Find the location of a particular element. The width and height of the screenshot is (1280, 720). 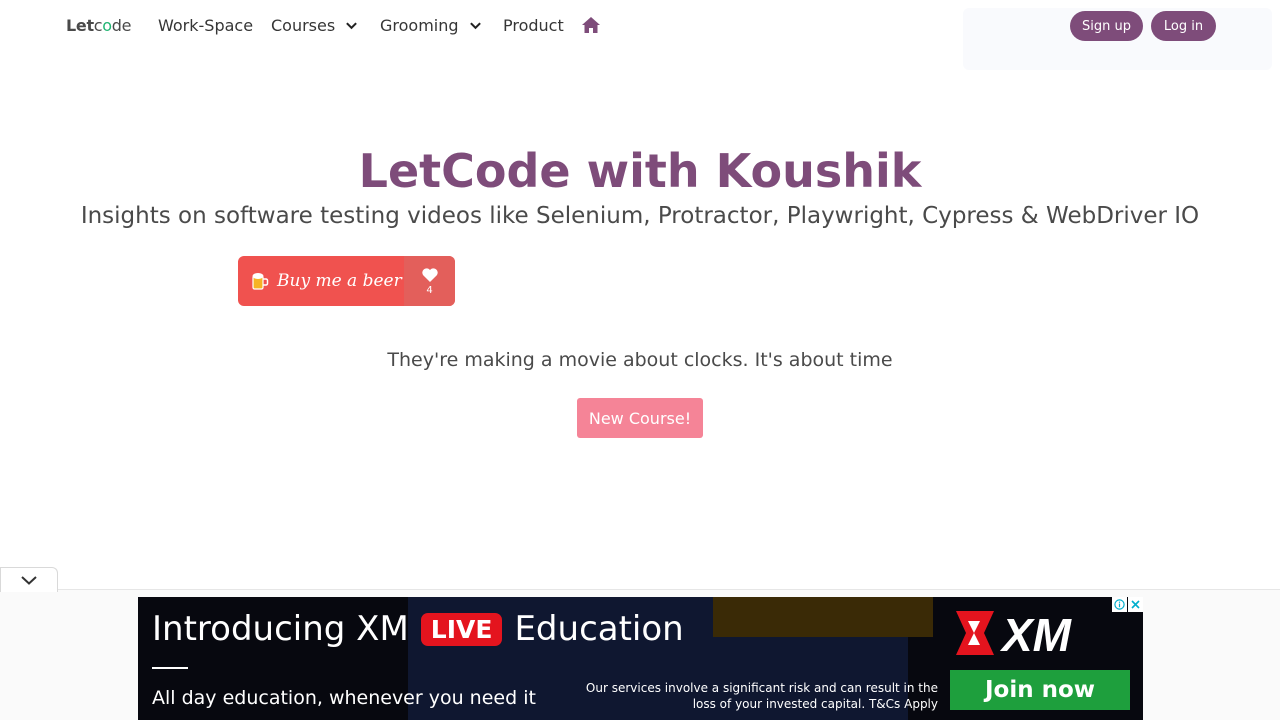

nav-item-label: Product is located at coordinates (533, 25).